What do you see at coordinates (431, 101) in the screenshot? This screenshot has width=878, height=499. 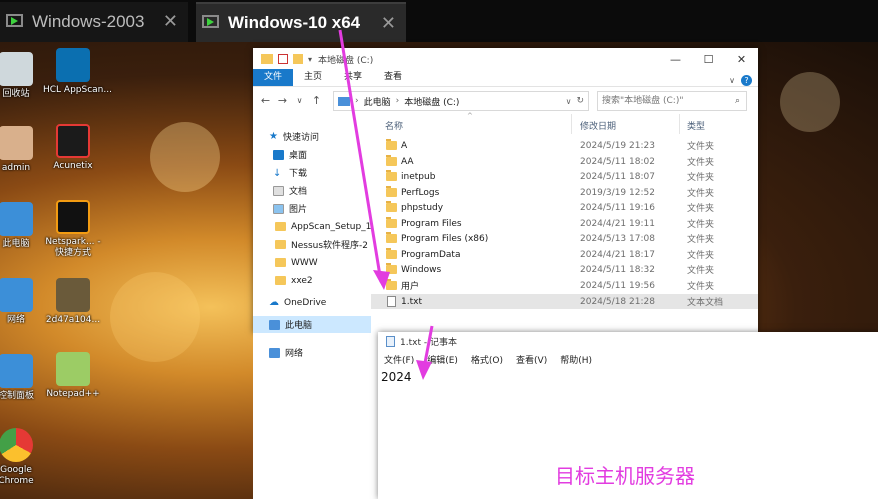 I see `breadcrumb-c-drive: 本地磁盘 (C:)` at bounding box center [431, 101].